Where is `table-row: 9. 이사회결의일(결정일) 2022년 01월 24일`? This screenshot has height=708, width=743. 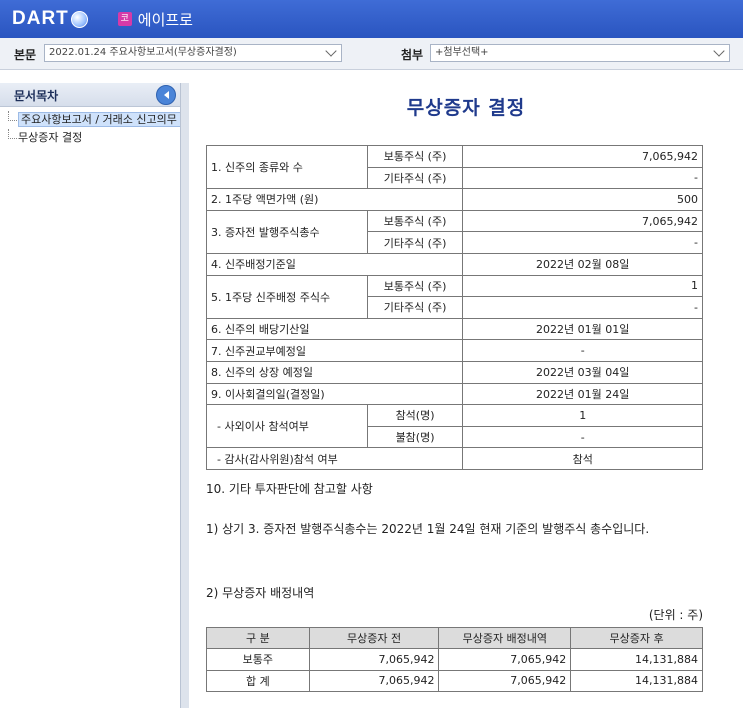 table-row: 9. 이사회결의일(결정일) 2022년 01월 24일 is located at coordinates (454, 394).